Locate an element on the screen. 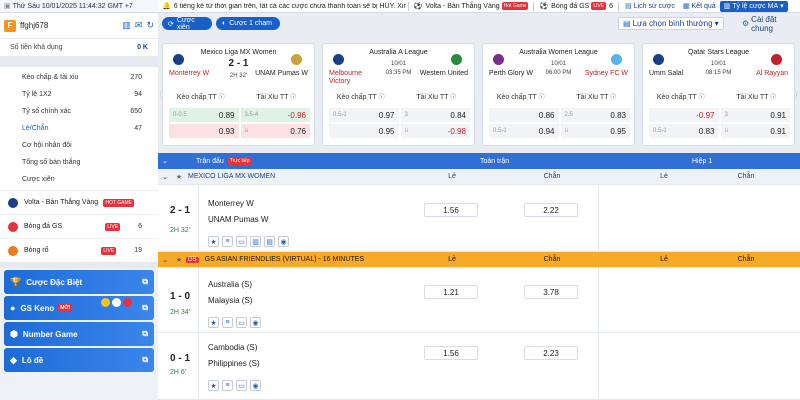 This screenshot has height=400, width=800. over-under-label: Tài Xỉu TT is located at coordinates (752, 97).